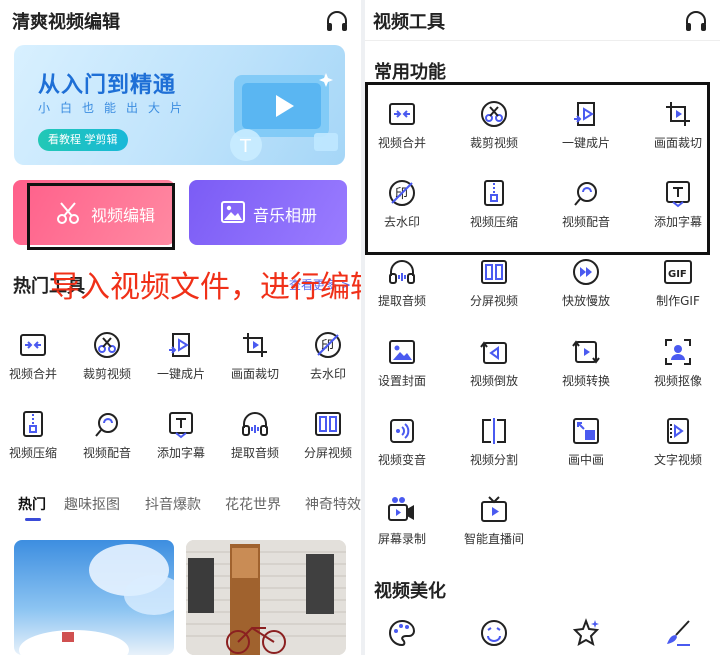  What do you see at coordinates (493, 381) in the screenshot?
I see `tool-label: 视频倒放` at bounding box center [493, 381].